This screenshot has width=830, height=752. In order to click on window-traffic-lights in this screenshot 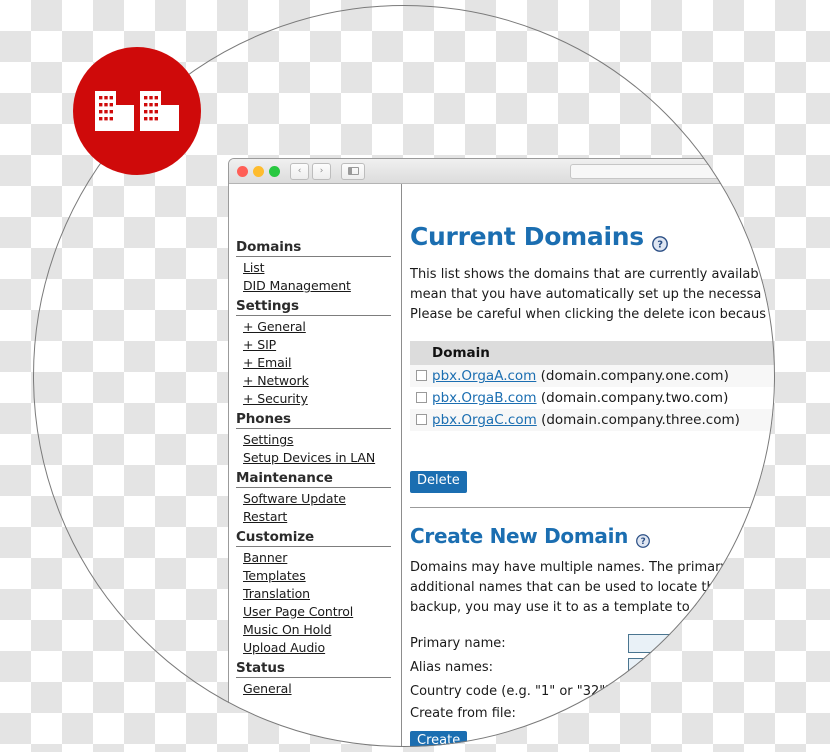, I will do `click(258, 171)`.